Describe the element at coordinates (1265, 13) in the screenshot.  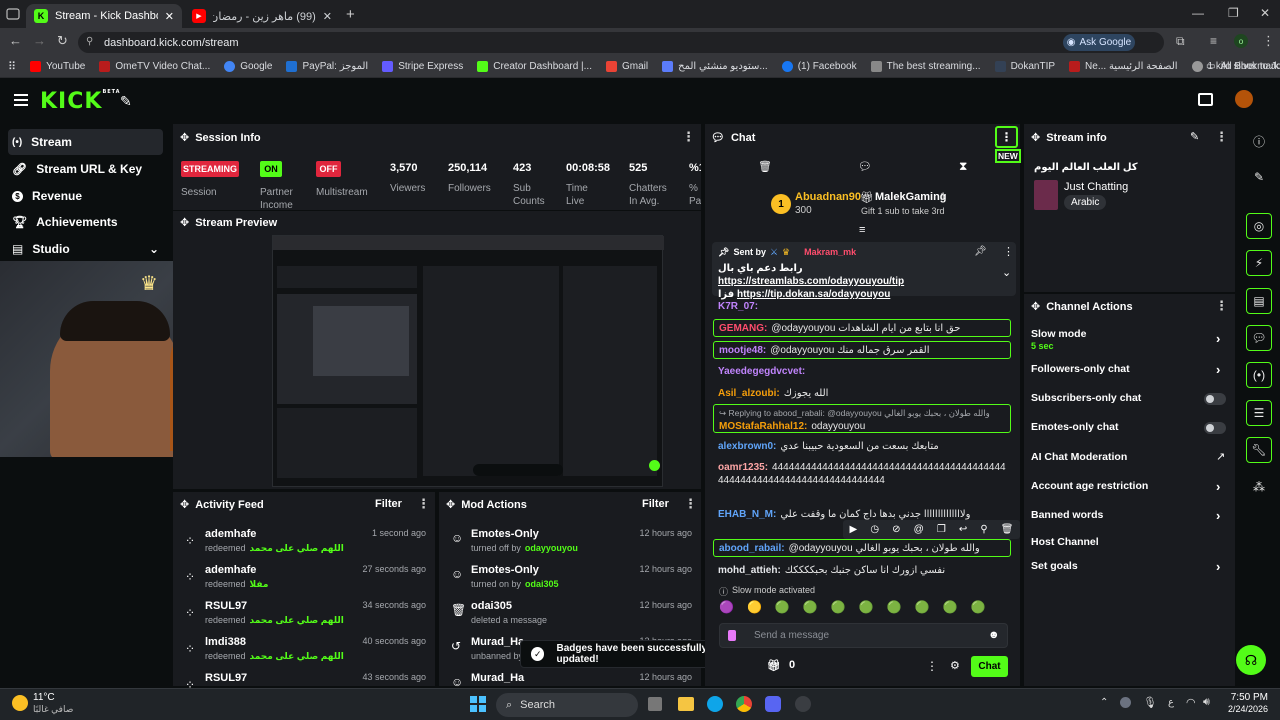
I see `window-close-icon: ✕` at that location.